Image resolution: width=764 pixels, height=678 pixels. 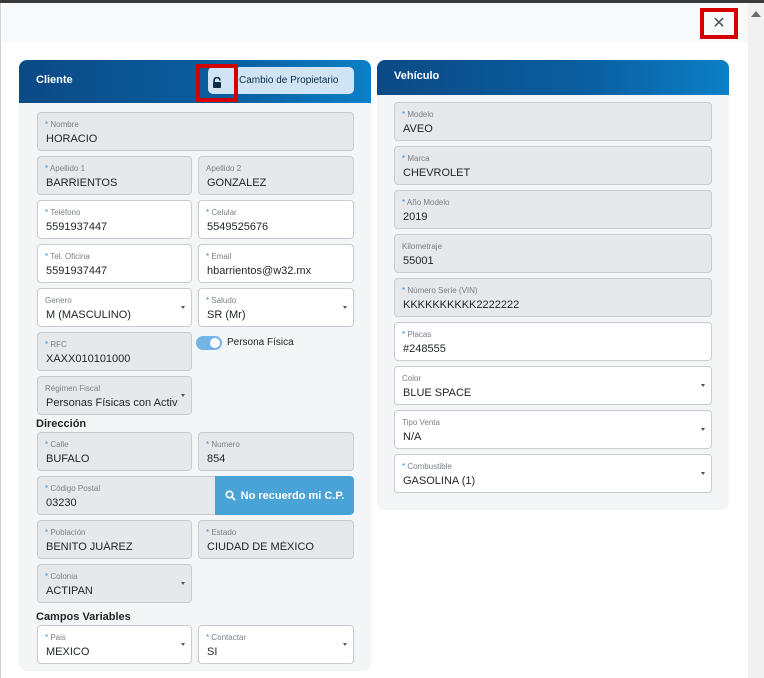 I want to click on anio-modelo-field: * Año Modelo 2019, so click(x=553, y=209).